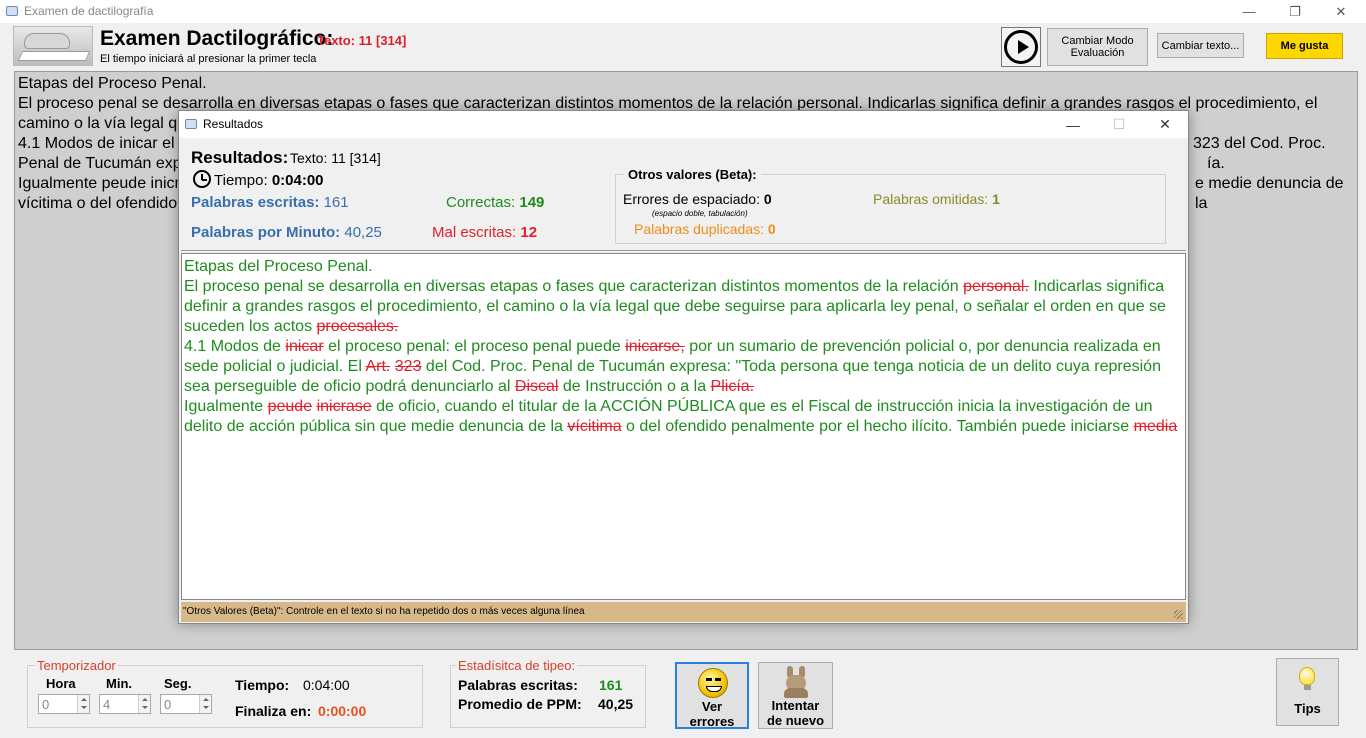  I want to click on window-titlebar: Examen de dactilografía — ❐ ✕, so click(683, 11).